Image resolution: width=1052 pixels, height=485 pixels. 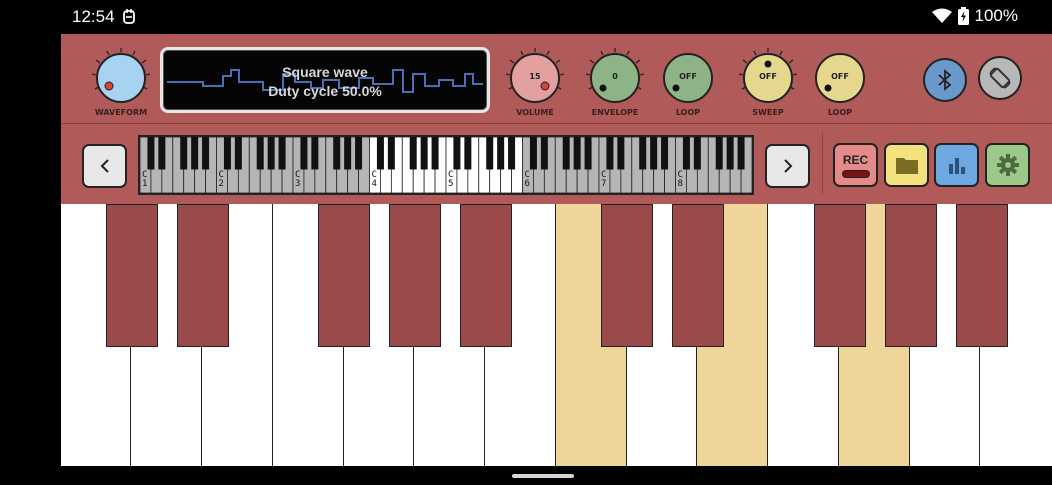 What do you see at coordinates (129, 16) in the screenshot?
I see `usb-debug-icon` at bounding box center [129, 16].